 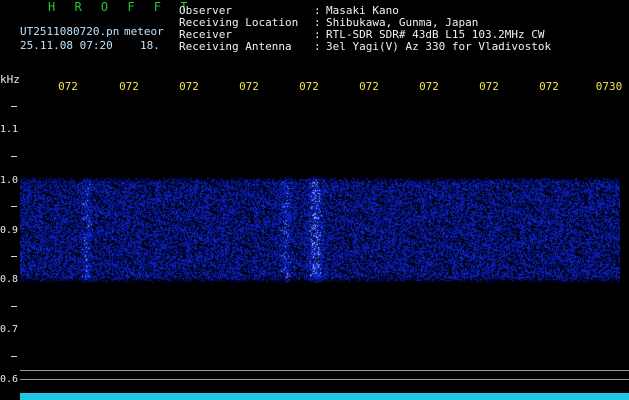 I want to click on antenna-label: Receiving Antenna, so click(x=235, y=46).